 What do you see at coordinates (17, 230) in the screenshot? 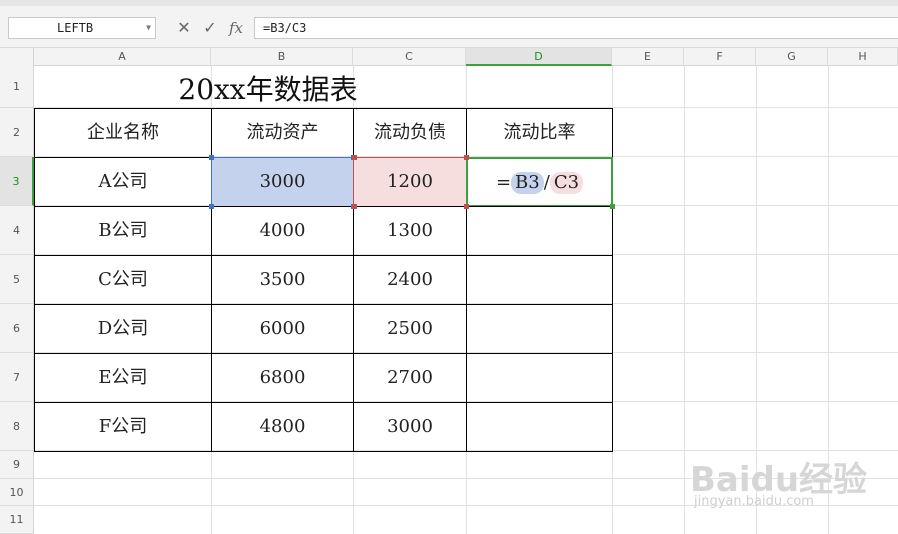
I see `row-header-4: 4` at bounding box center [17, 230].